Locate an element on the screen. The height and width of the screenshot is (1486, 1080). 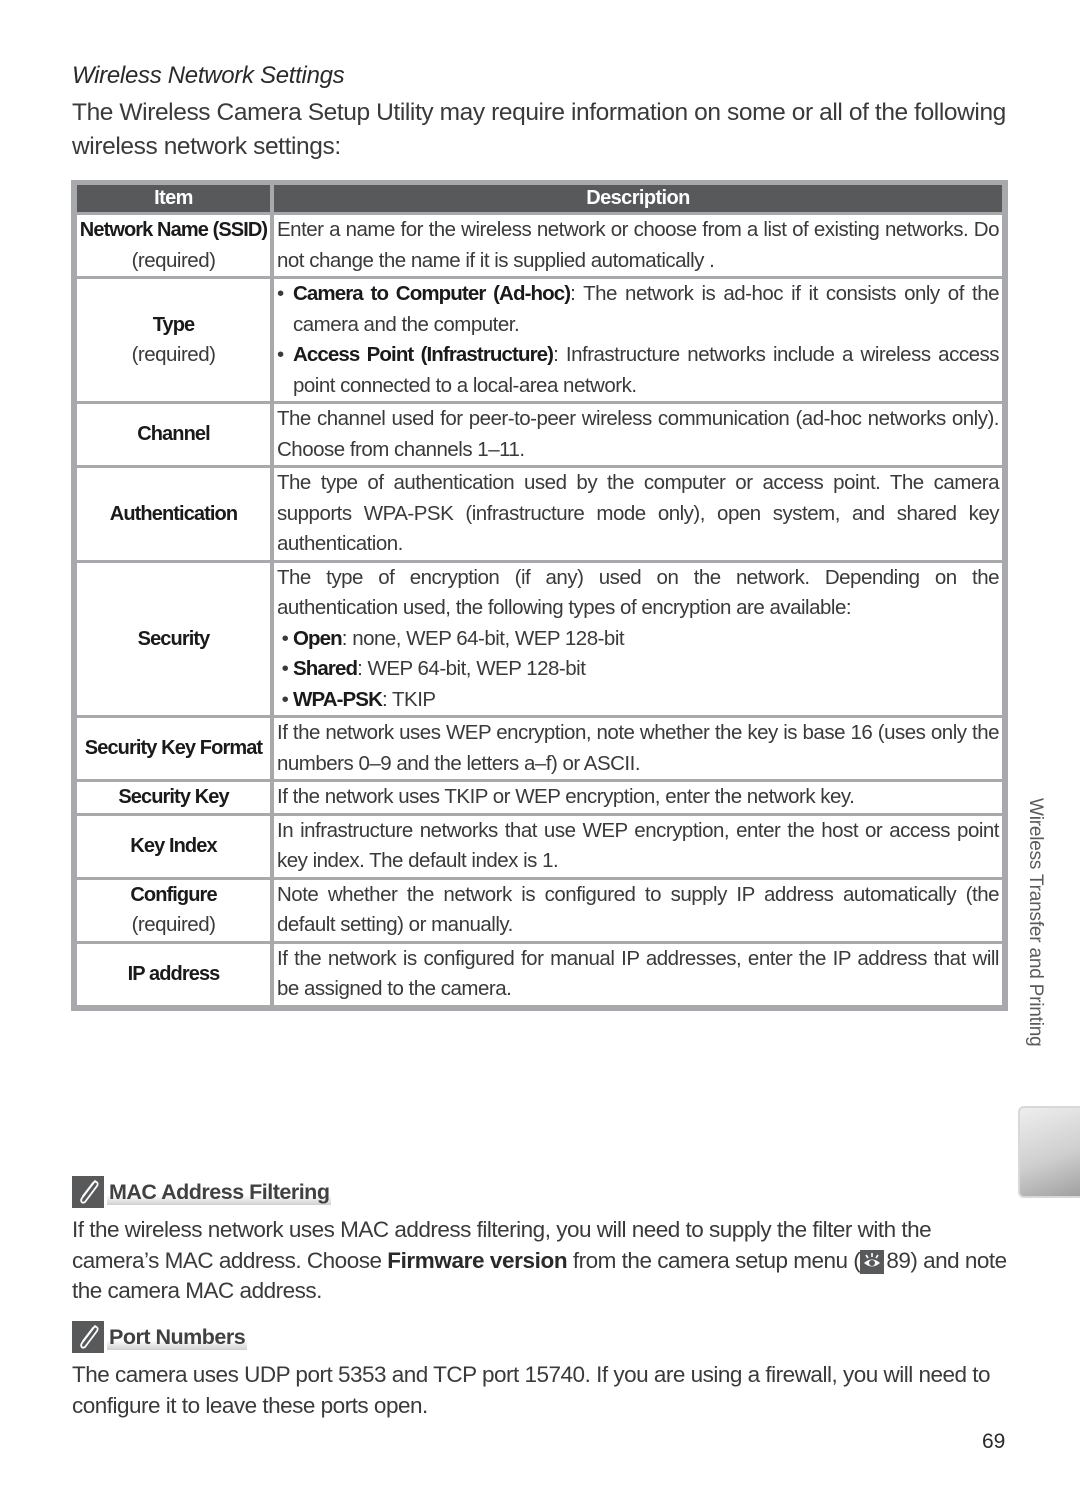
note-title-port-numbers: Port Numbers is located at coordinates (160, 1337).